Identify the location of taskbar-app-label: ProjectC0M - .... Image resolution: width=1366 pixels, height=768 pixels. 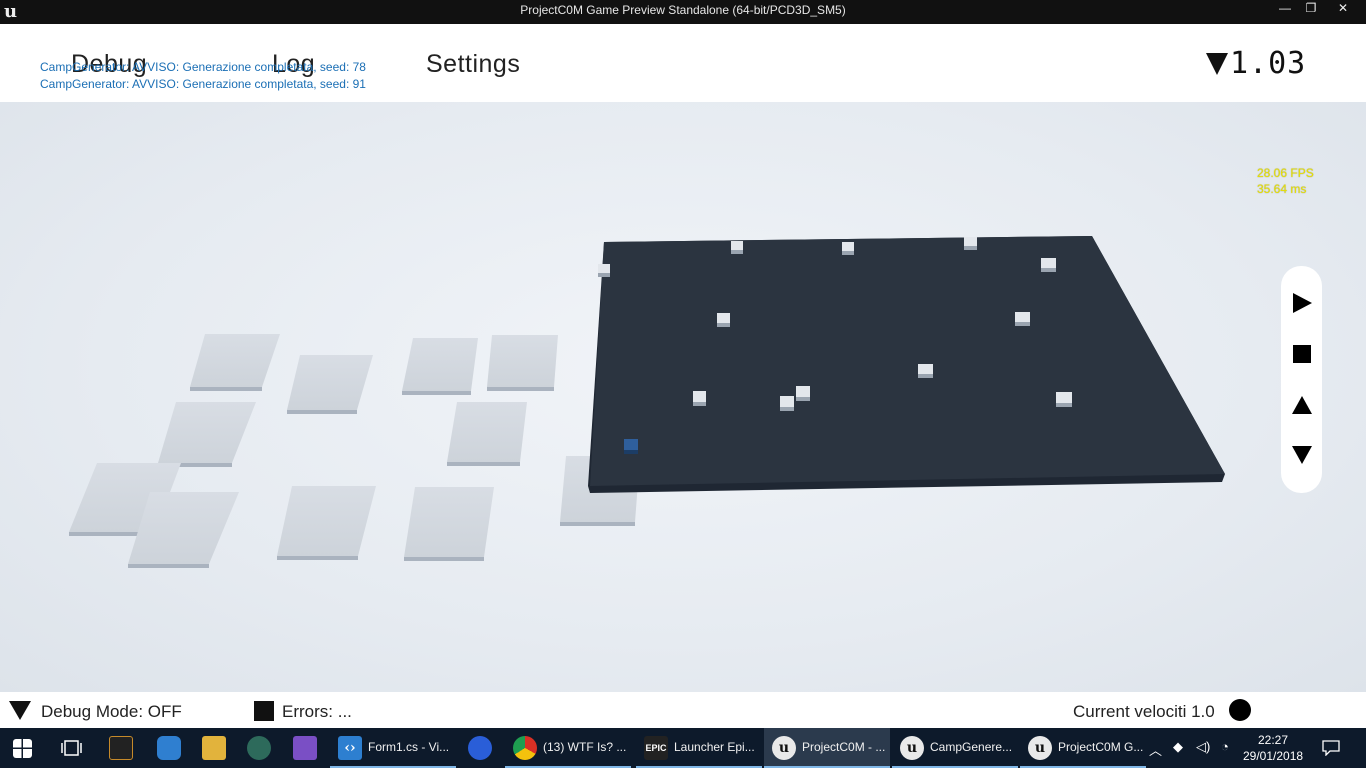
(844, 747).